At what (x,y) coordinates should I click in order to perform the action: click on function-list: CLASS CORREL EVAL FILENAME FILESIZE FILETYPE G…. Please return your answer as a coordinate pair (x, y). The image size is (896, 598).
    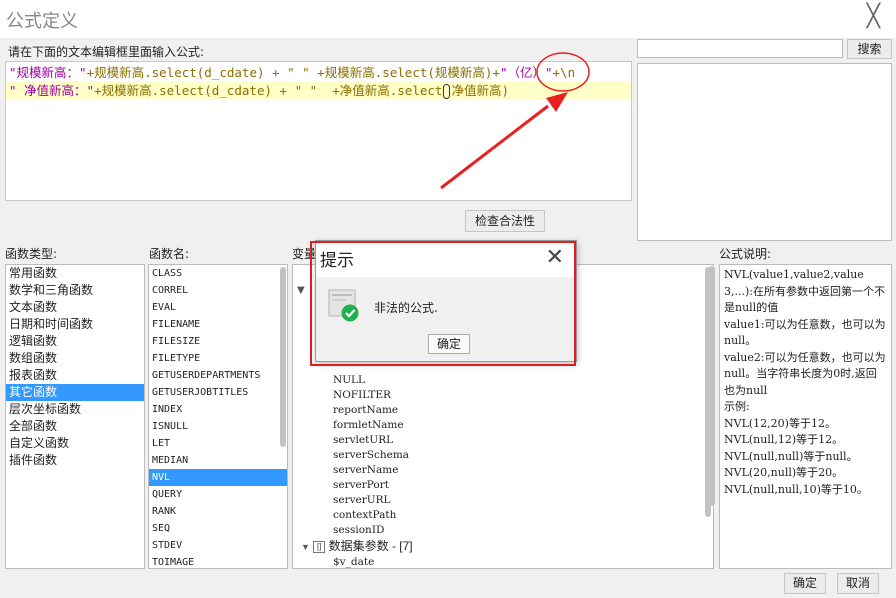
    Looking at the image, I should click on (218, 416).